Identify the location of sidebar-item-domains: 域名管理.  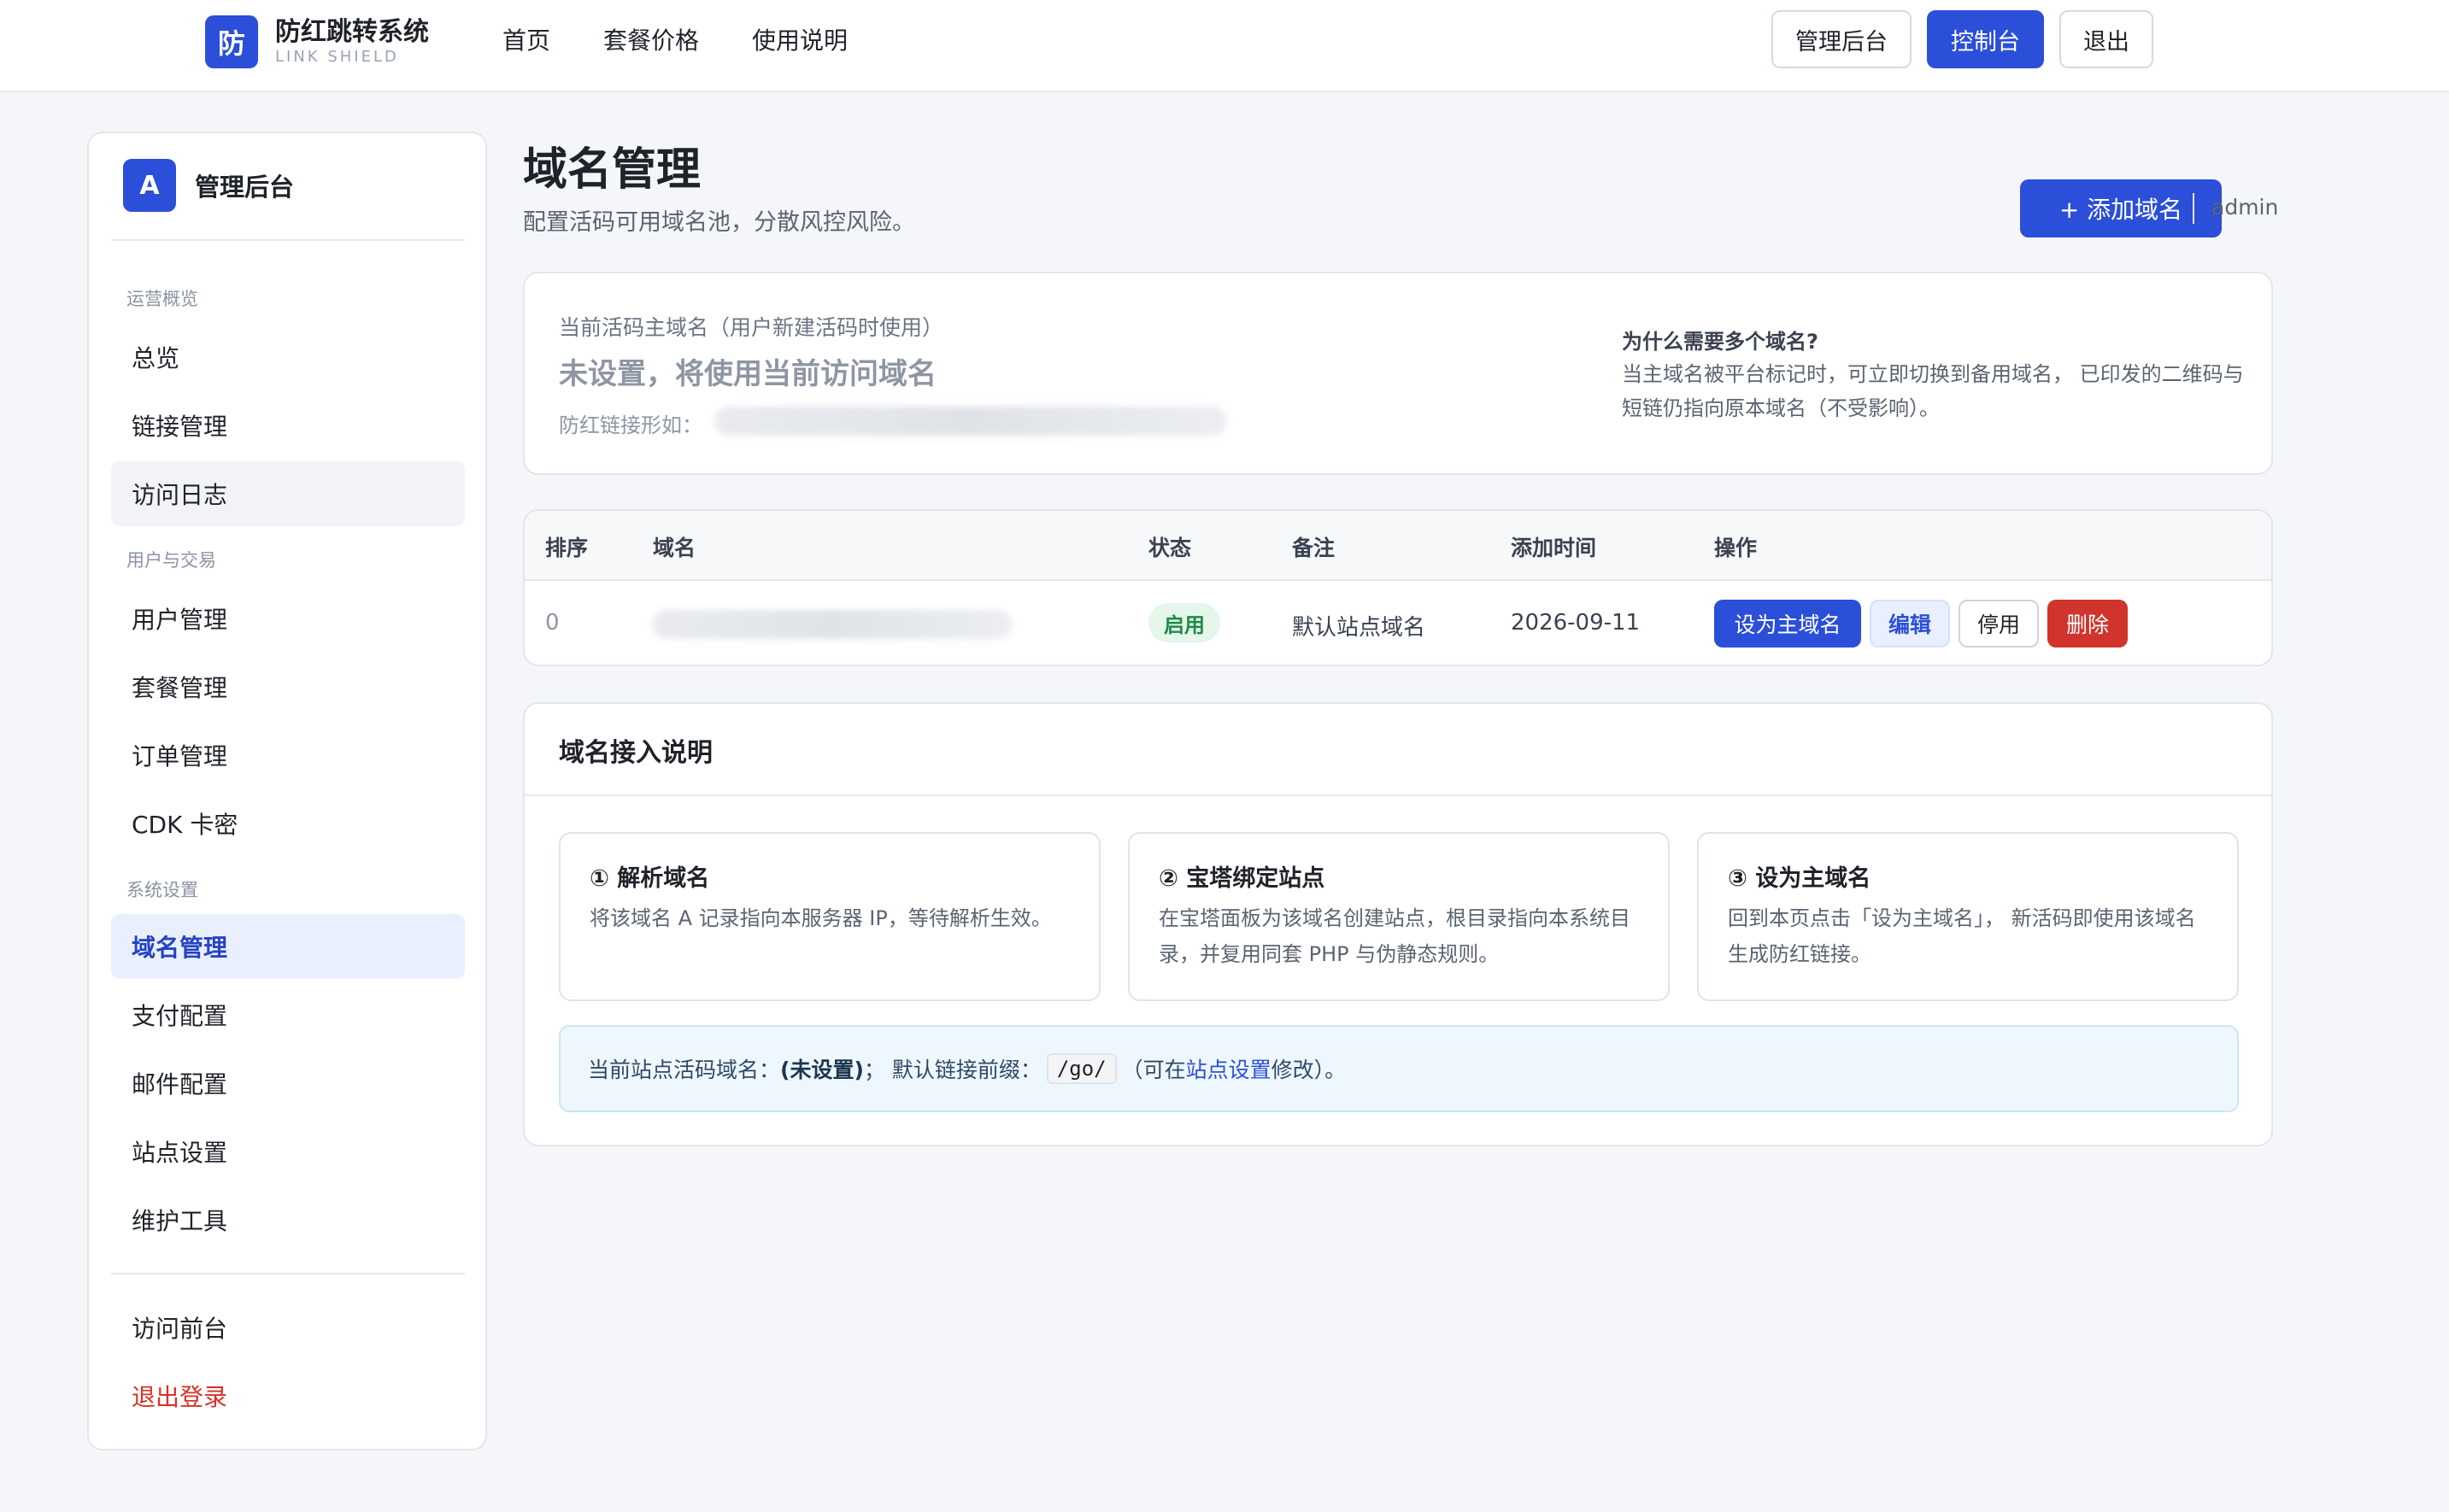
(288, 947).